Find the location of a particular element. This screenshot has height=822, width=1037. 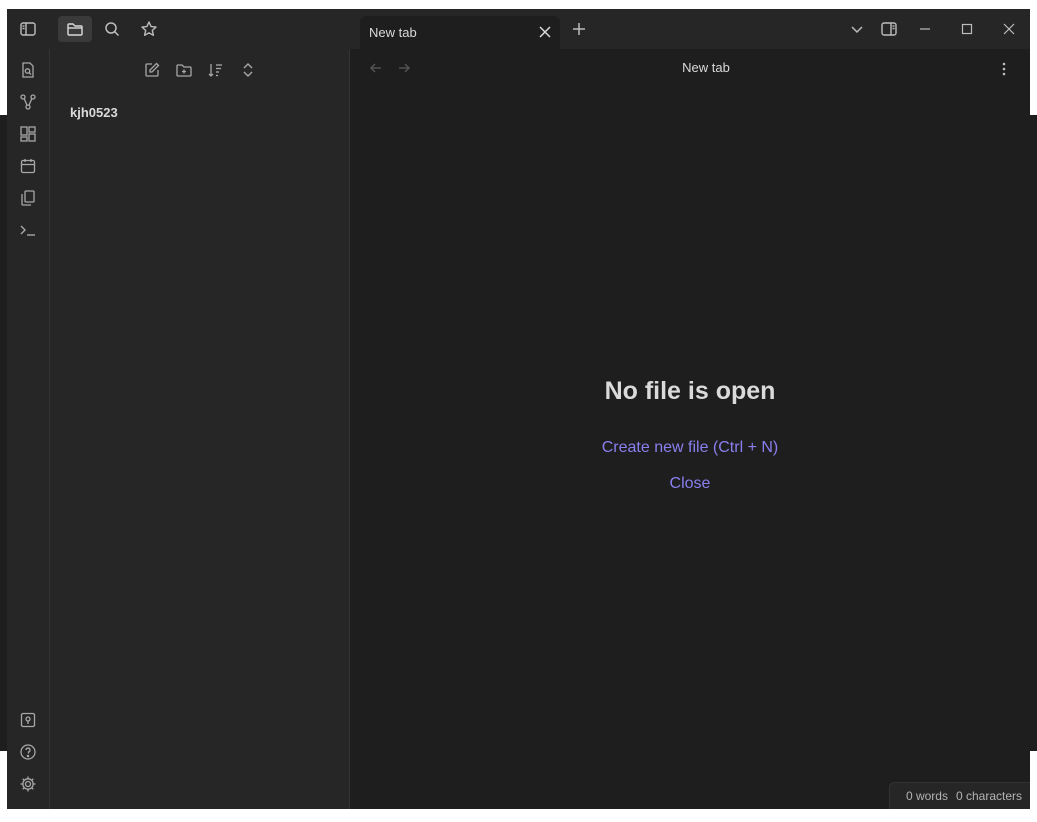

desktop-right-strip is located at coordinates (1033, 433).